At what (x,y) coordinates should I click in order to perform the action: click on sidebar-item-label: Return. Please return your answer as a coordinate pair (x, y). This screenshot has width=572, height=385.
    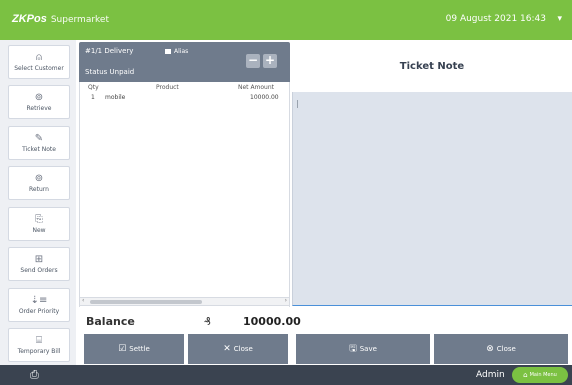
    Looking at the image, I should click on (39, 189).